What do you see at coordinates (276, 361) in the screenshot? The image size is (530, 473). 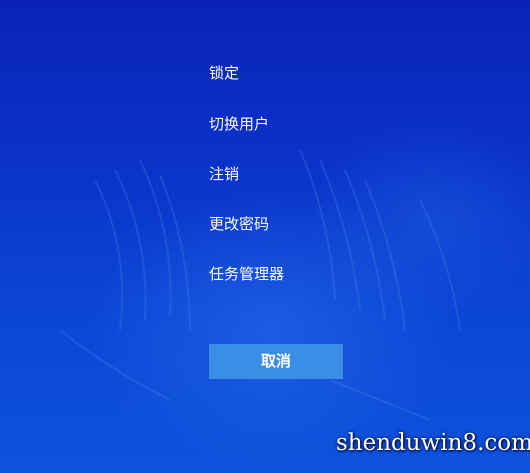 I see `cancel-button: 取消` at bounding box center [276, 361].